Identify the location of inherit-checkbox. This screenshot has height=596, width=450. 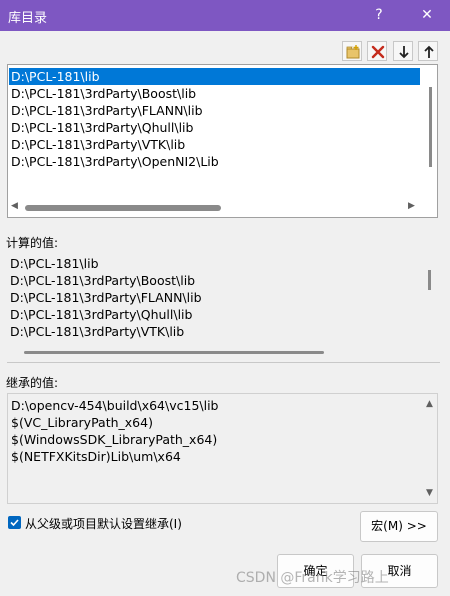
(14, 522).